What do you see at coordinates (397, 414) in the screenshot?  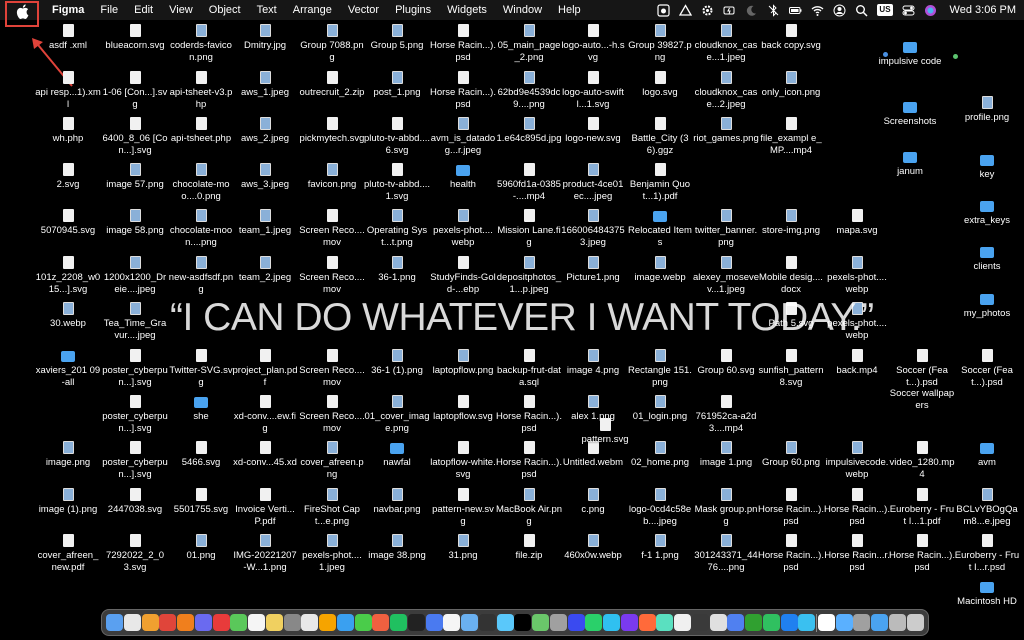 I see `desktop-file-icon: 01_cover_image.png` at bounding box center [397, 414].